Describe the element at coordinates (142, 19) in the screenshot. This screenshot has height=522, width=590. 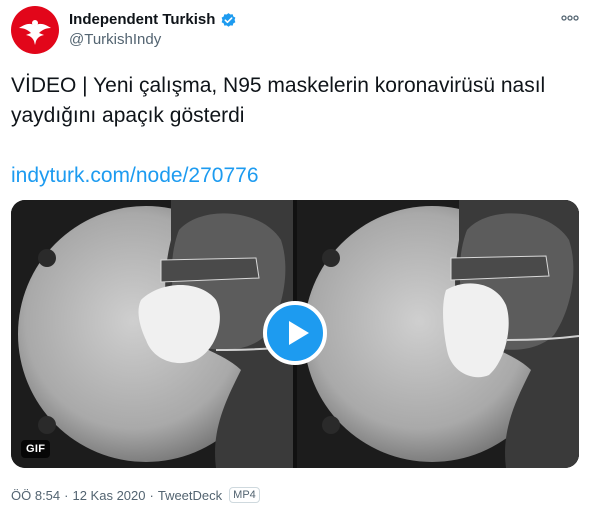
I see `author-name: Independent Turkish` at that location.